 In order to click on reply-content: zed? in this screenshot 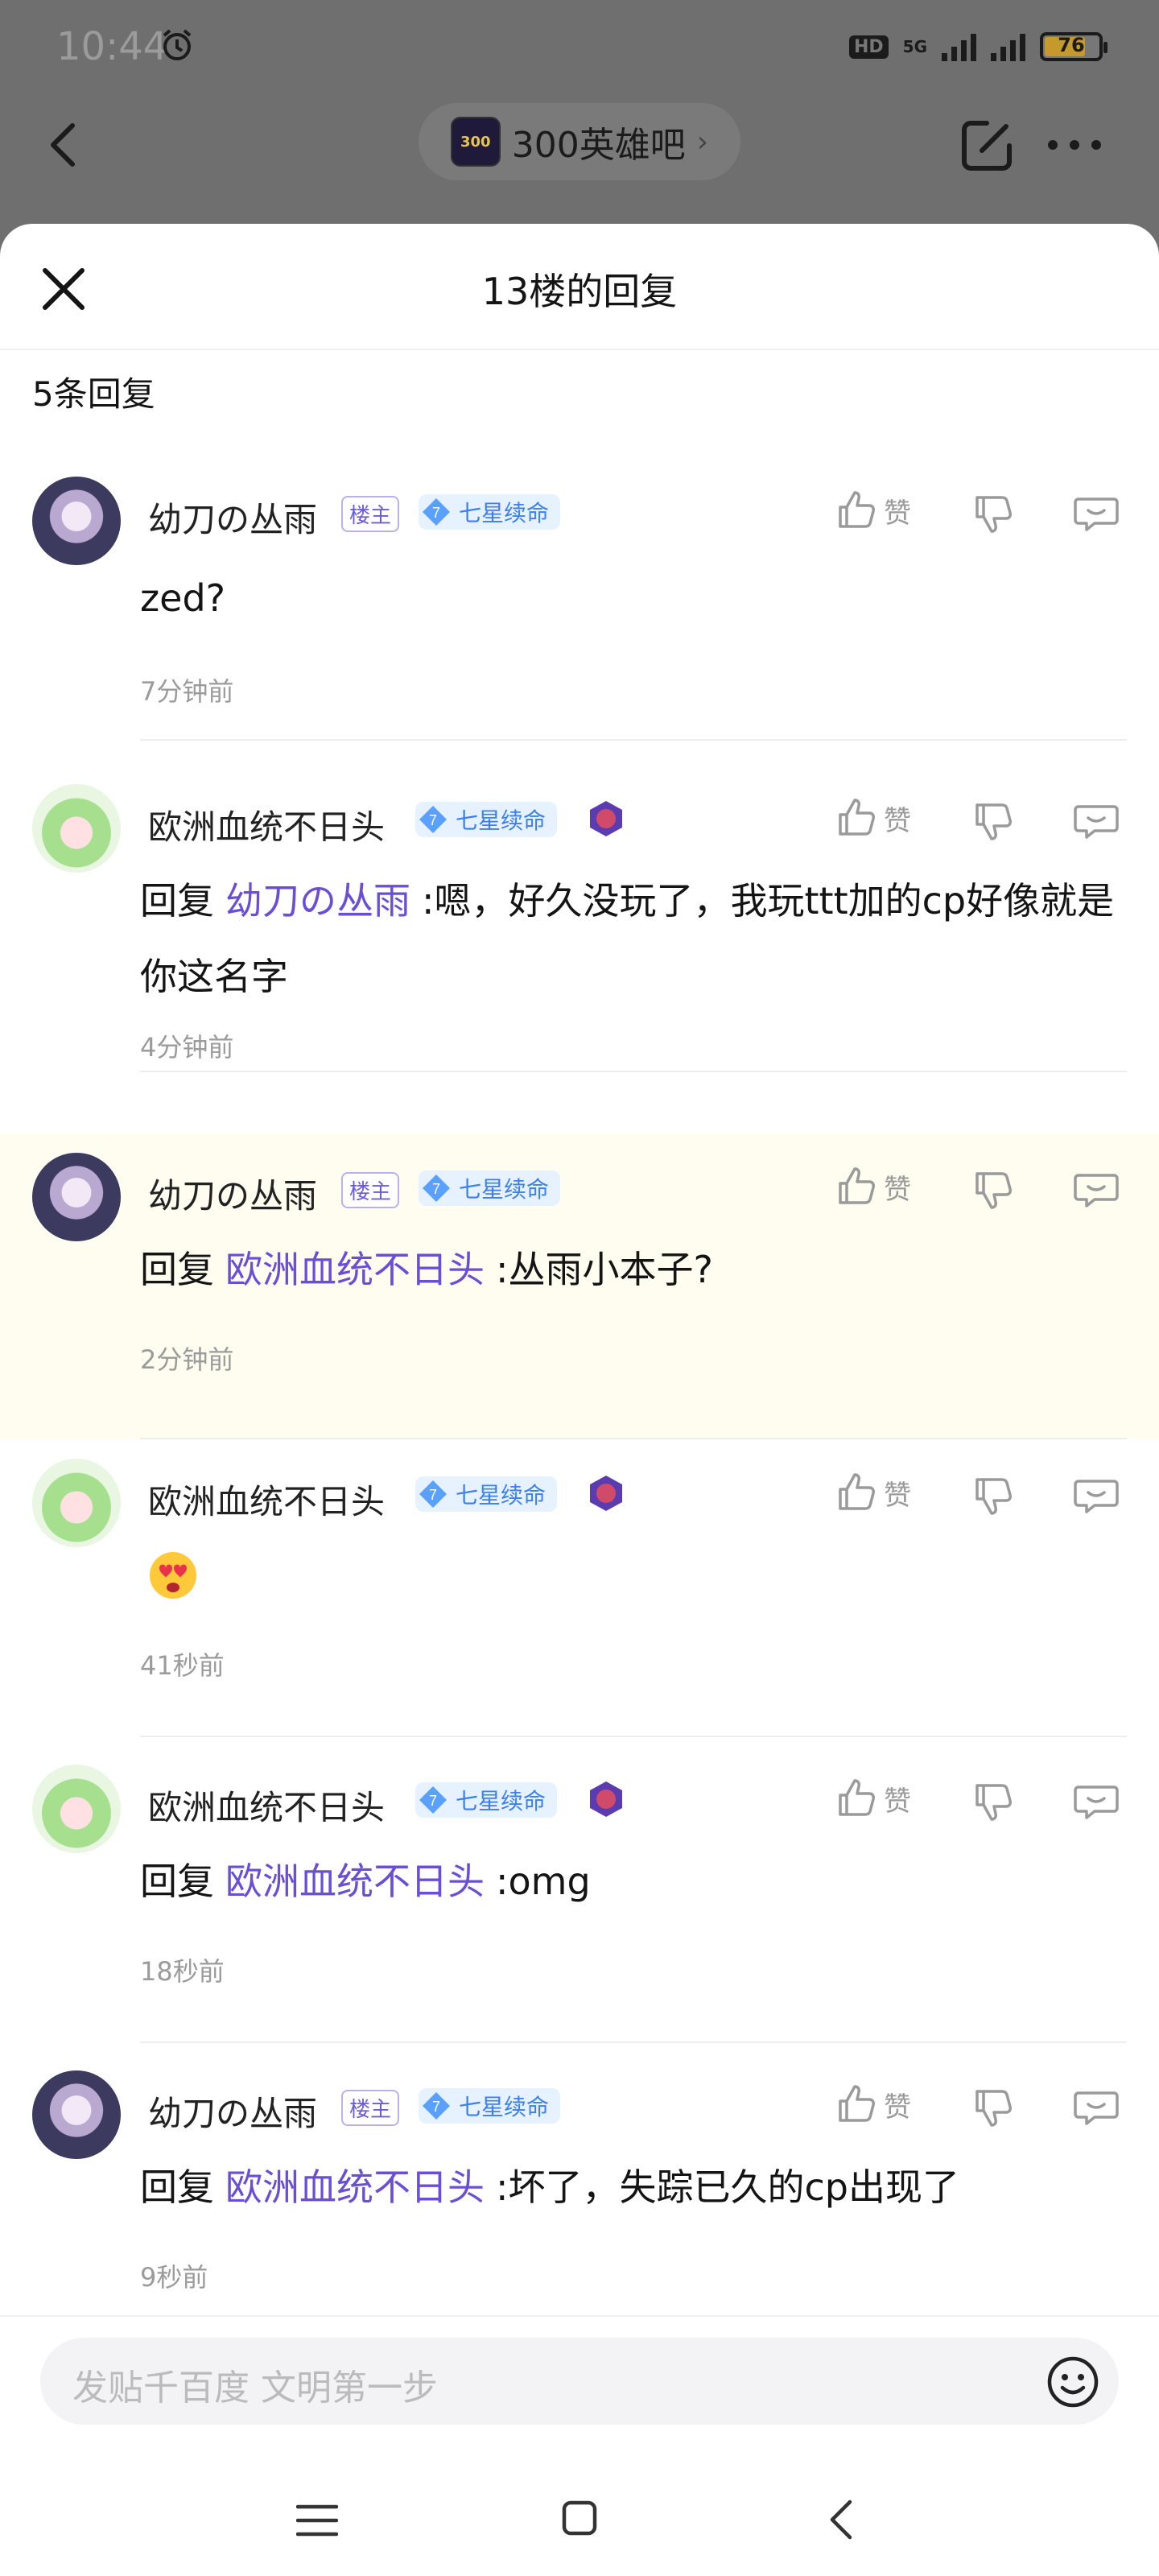, I will do `click(183, 598)`.